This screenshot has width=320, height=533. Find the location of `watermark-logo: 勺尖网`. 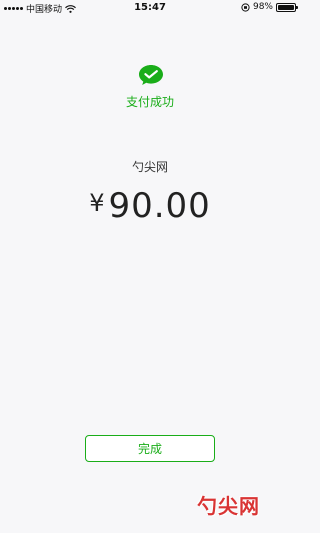

watermark-logo: 勺尖网 is located at coordinates (228, 506).